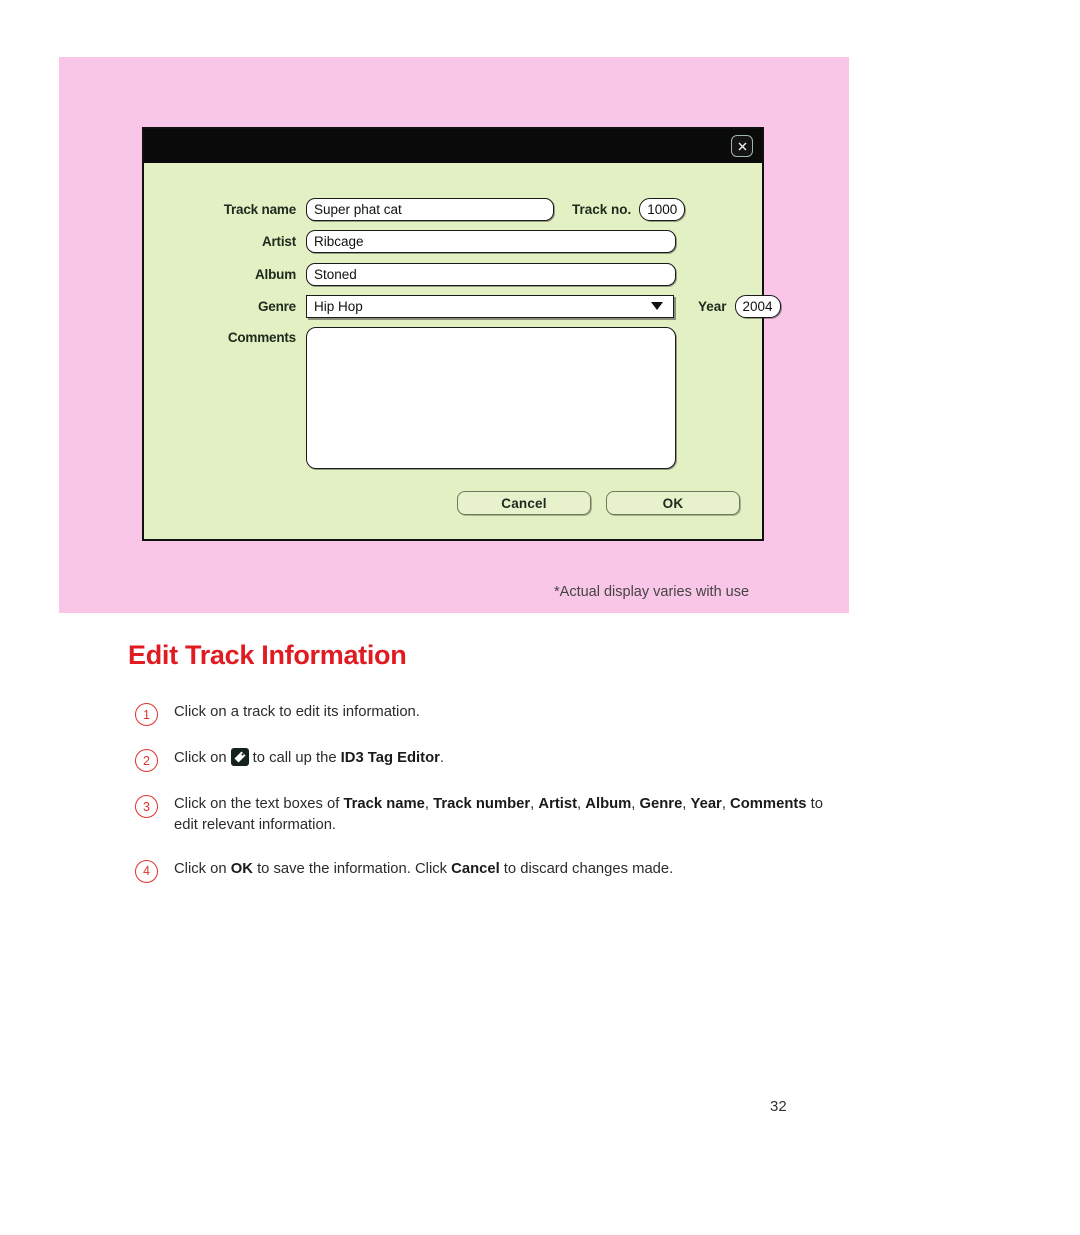 The image size is (1080, 1235). Describe the element at coordinates (558, 804) in the screenshot. I see `step-3-field-3: Artist` at that location.